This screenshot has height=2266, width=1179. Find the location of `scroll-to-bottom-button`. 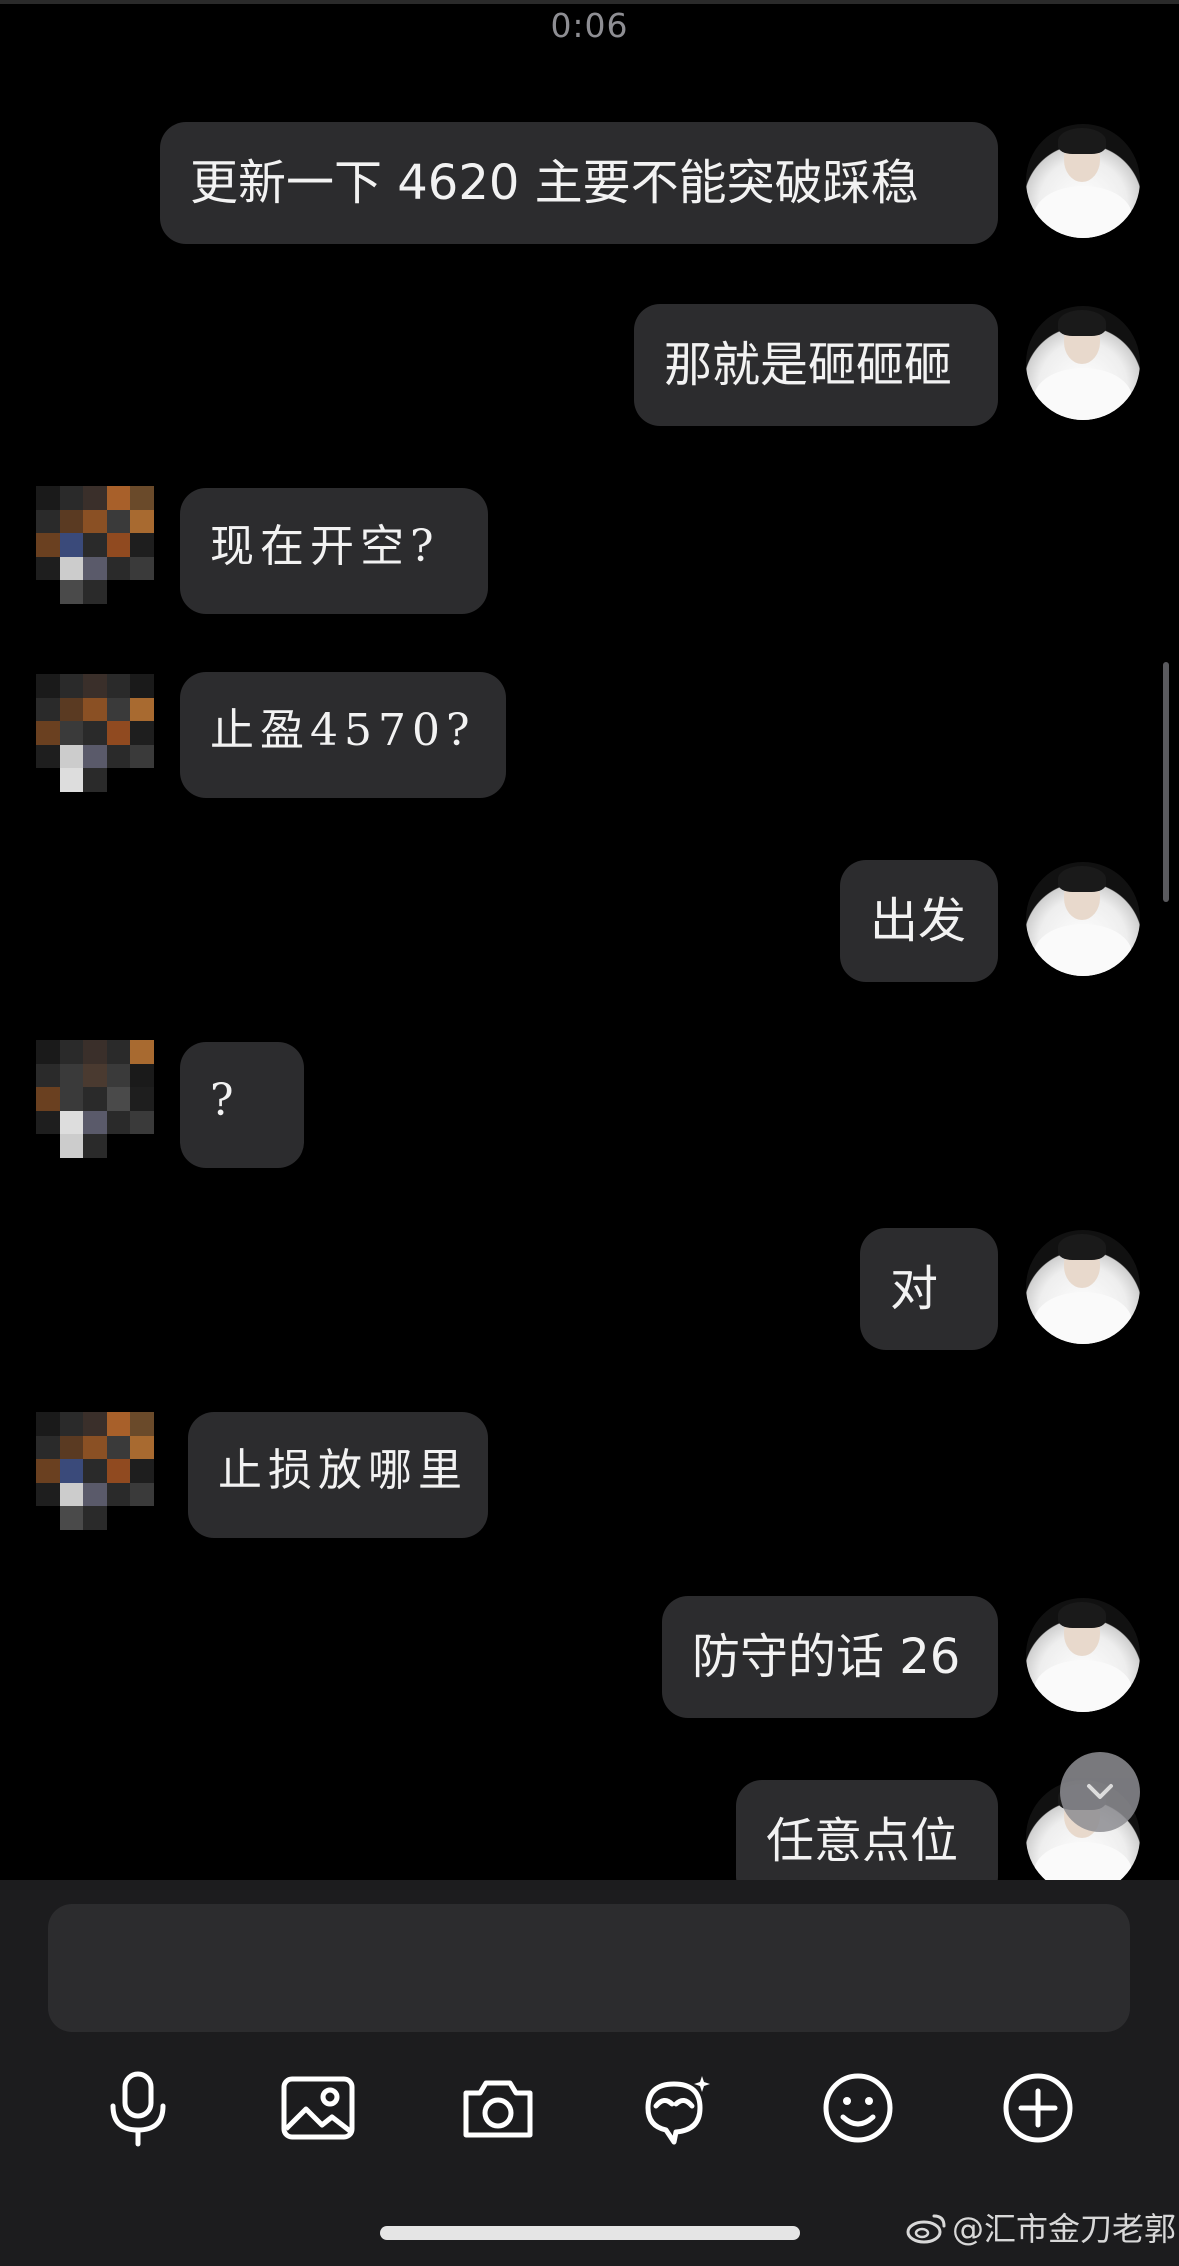

scroll-to-bottom-button is located at coordinates (1100, 1792).